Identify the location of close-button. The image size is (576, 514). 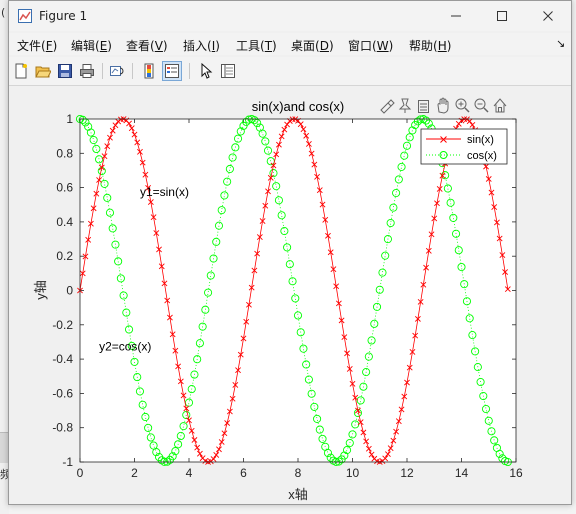
(548, 16).